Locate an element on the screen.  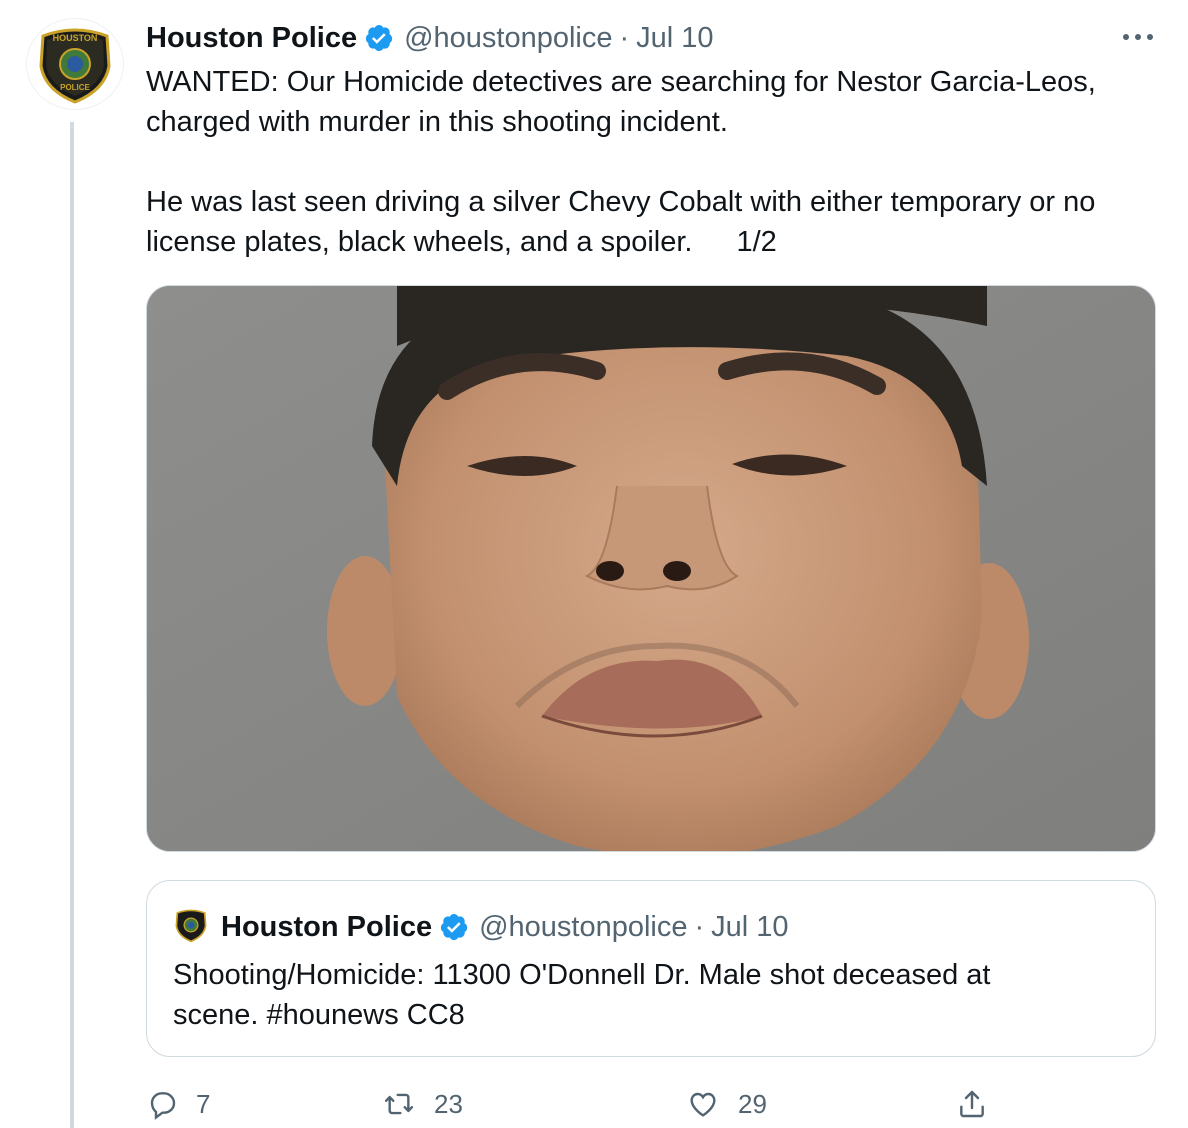
quoted-author-handle: @houstonpolice is located at coordinates (583, 926).